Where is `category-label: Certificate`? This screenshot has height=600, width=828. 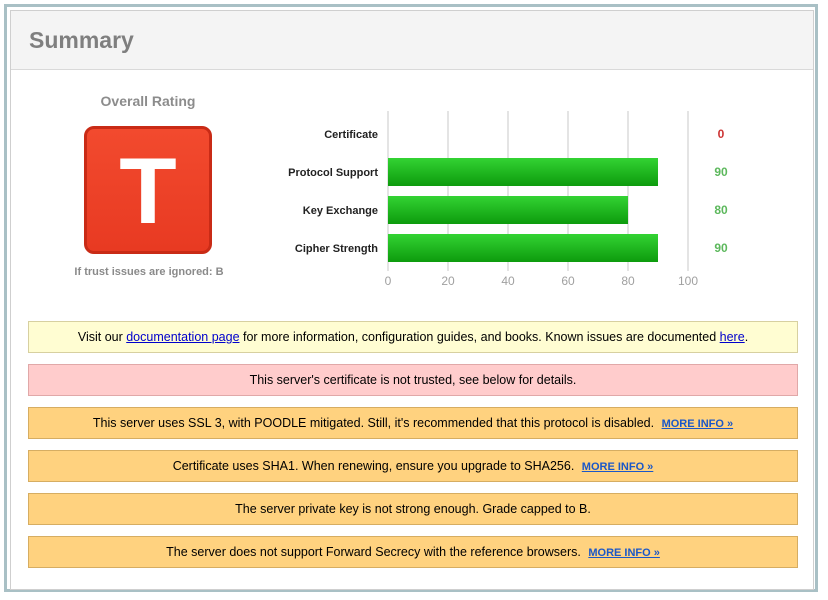
category-label: Certificate is located at coordinates (351, 135).